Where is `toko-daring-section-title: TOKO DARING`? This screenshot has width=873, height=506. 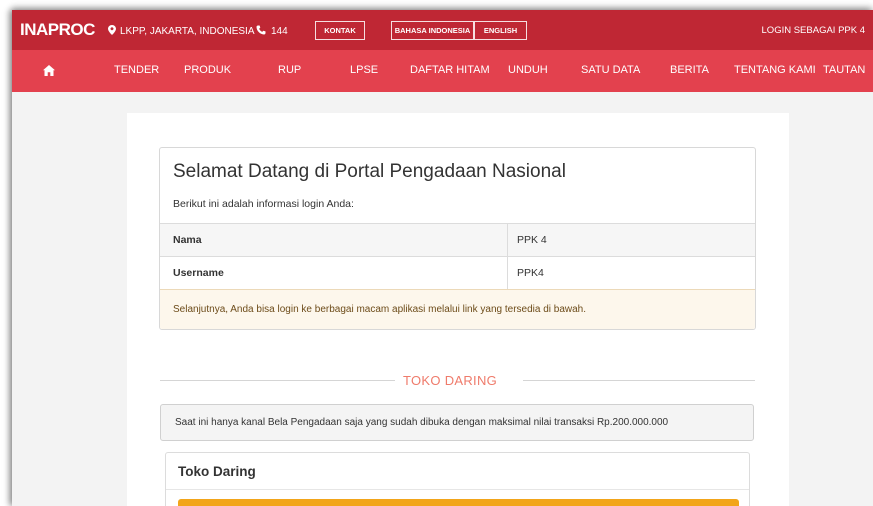 toko-daring-section-title: TOKO DARING is located at coordinates (450, 380).